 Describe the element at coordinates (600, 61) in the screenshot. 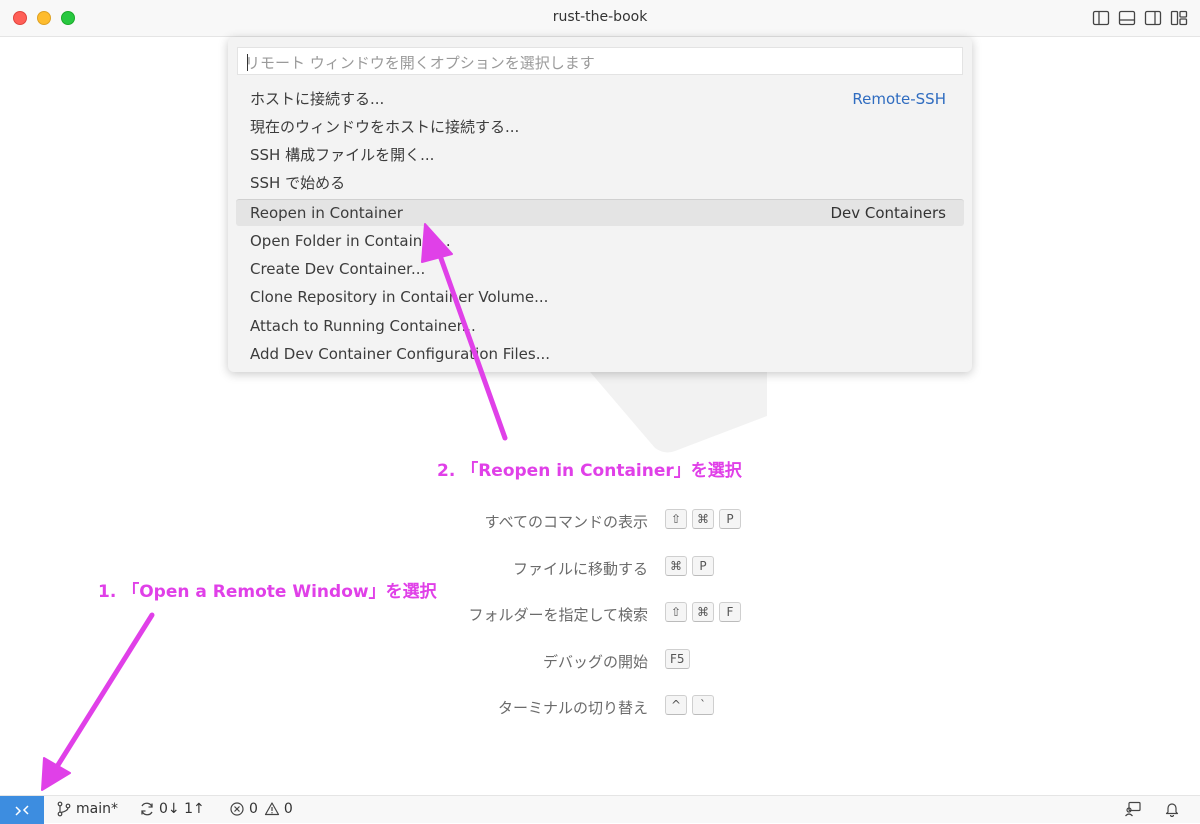

I see `quick-pick-input: リモート ウィンドウを開くオプションを選択します` at that location.